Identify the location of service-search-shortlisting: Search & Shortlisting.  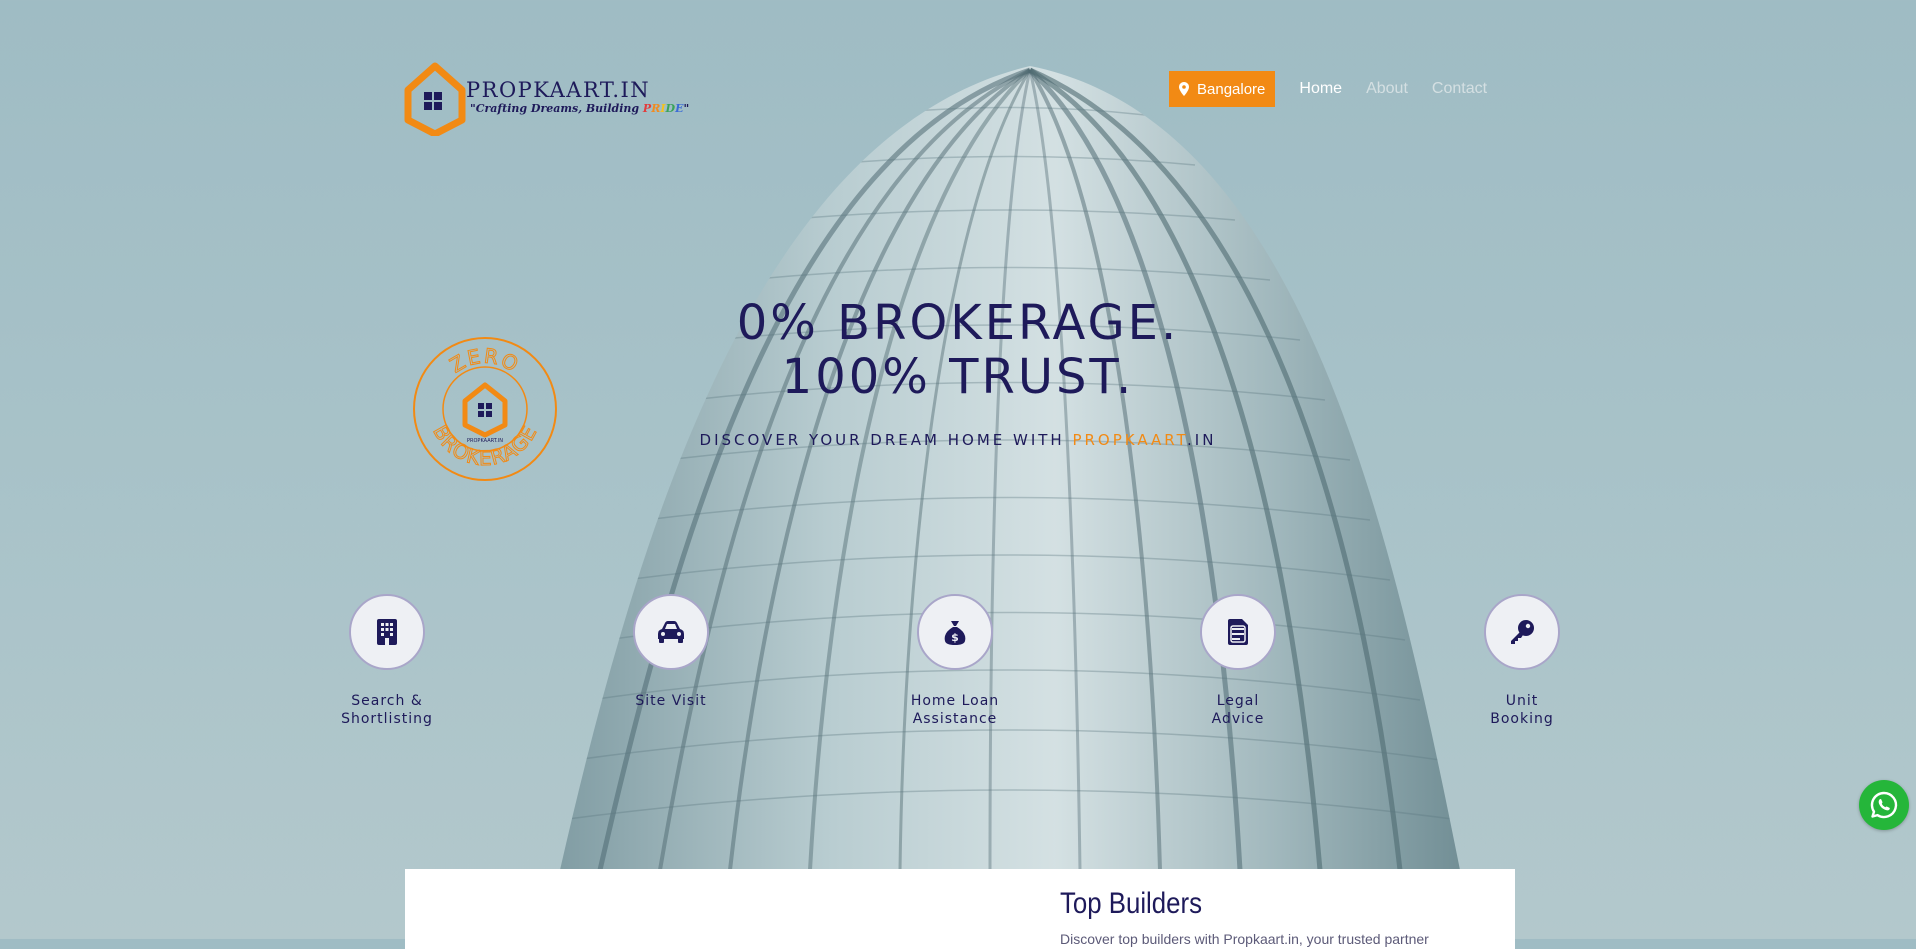
(387, 661).